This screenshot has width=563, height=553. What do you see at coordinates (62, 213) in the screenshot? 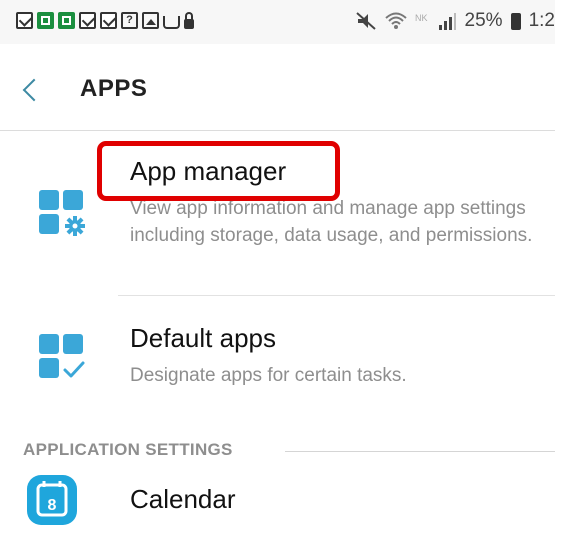
I see `app-manager-icon` at bounding box center [62, 213].